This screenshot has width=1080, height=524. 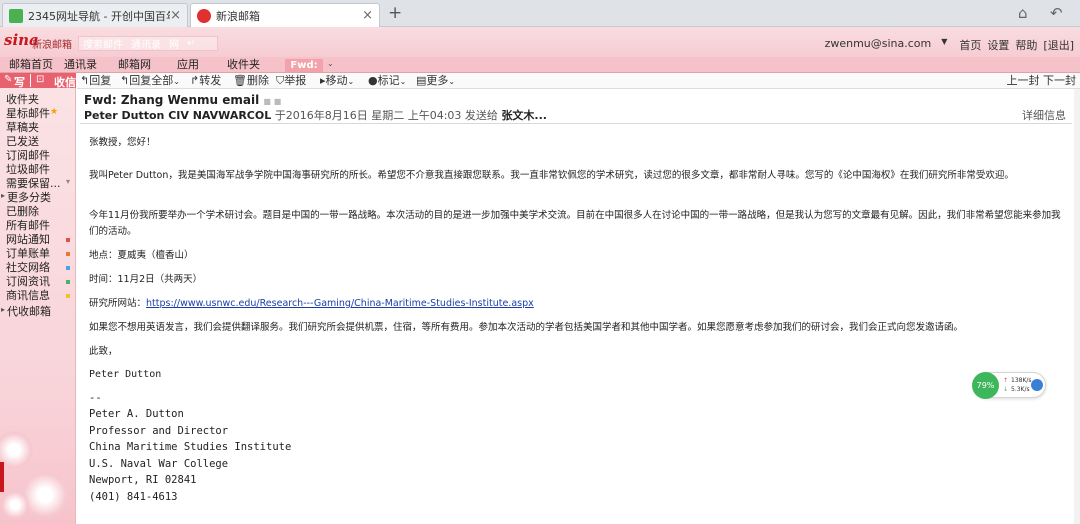 I want to click on detail-info-link: 详细信息, so click(x=1044, y=115).